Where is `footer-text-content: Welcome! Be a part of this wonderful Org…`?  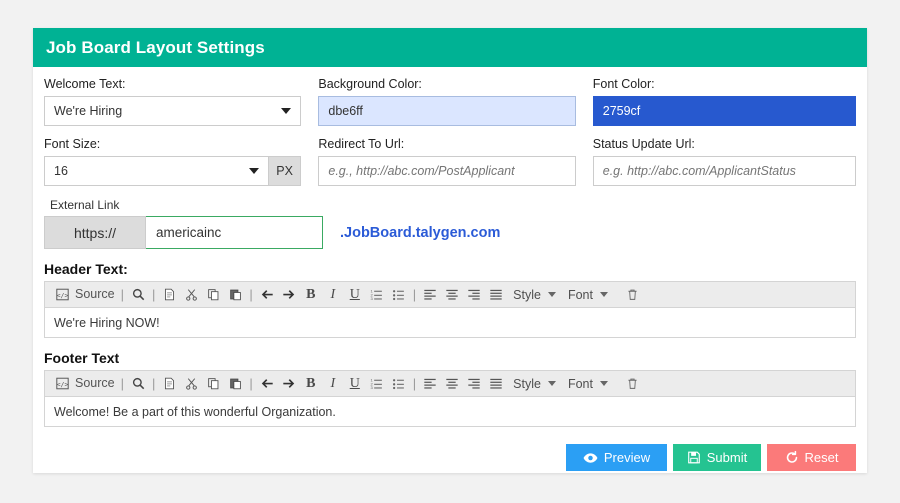 footer-text-content: Welcome! Be a part of this wonderful Org… is located at coordinates (450, 411).